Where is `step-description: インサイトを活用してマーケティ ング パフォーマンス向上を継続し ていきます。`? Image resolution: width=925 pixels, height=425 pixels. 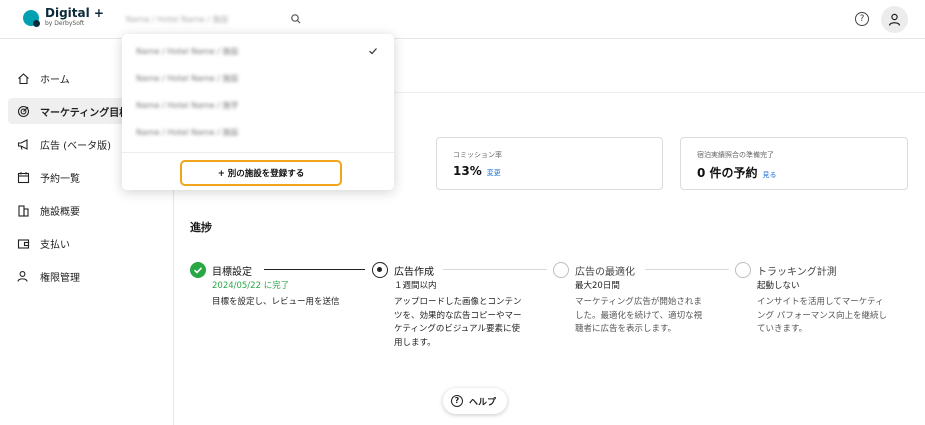 step-description: インサイトを活用してマーケティ ング パフォーマンス向上を継続し ていきます。 is located at coordinates (822, 315).